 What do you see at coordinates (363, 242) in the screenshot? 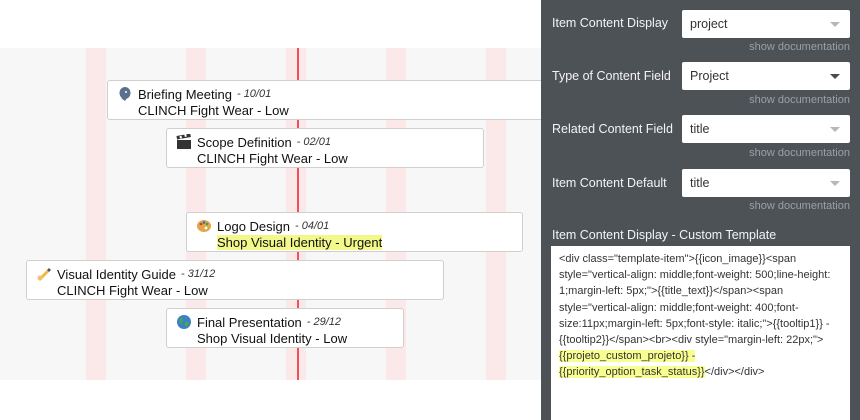
I see `item-priority: Urgent` at bounding box center [363, 242].